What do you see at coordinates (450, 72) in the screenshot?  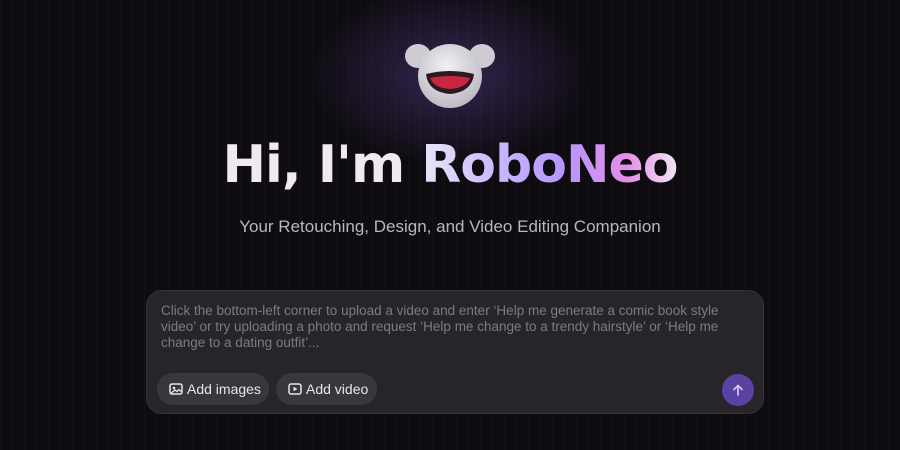 I see `robo-mascot-icon` at bounding box center [450, 72].